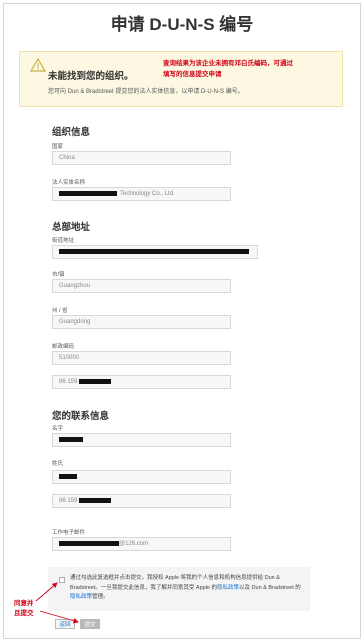 The image size is (364, 642). Describe the element at coordinates (63, 347) in the screenshot. I see `postal-code-label: 邮政编码` at that location.